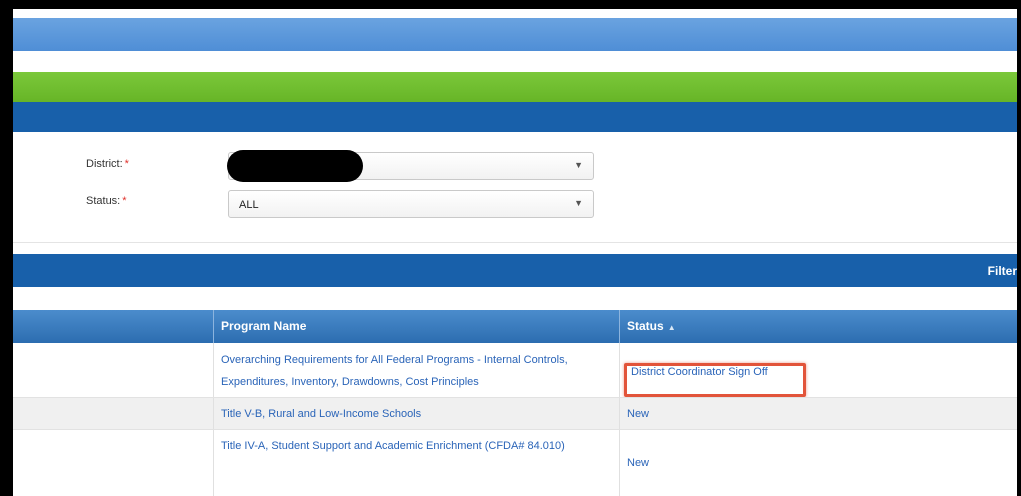 The height and width of the screenshot is (496, 1021). What do you see at coordinates (264, 326) in the screenshot?
I see `column-header-label: Program Name` at bounding box center [264, 326].